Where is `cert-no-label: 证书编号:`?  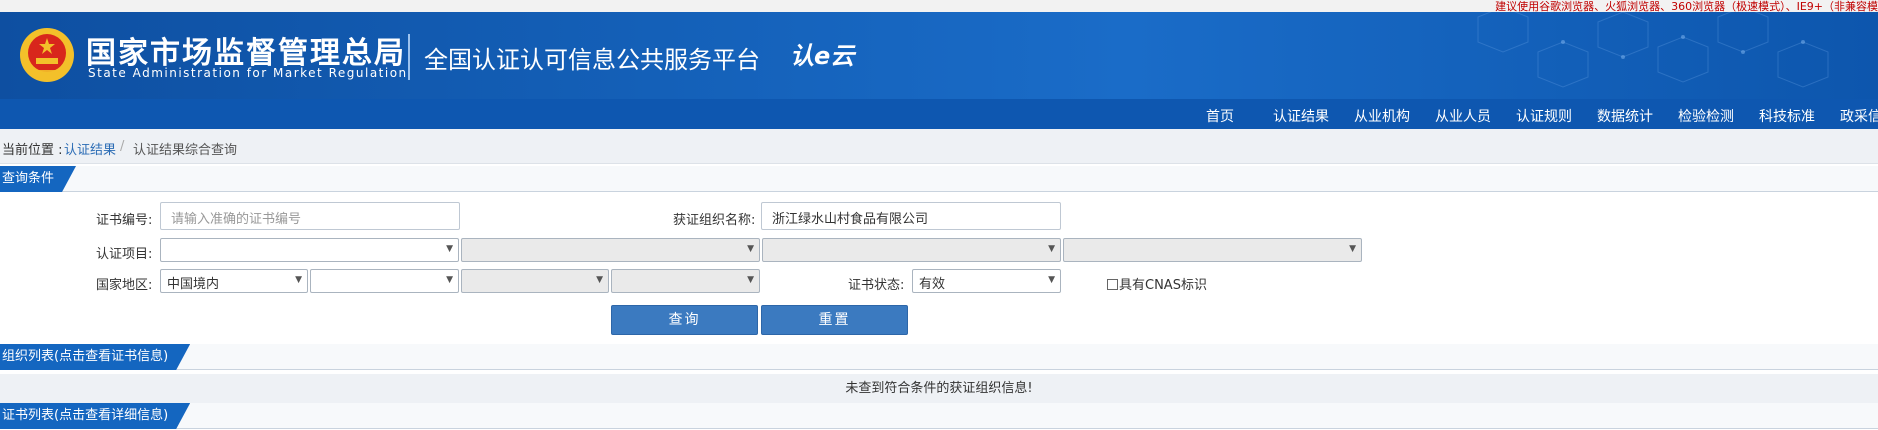 cert-no-label: 证书编号: is located at coordinates (124, 220).